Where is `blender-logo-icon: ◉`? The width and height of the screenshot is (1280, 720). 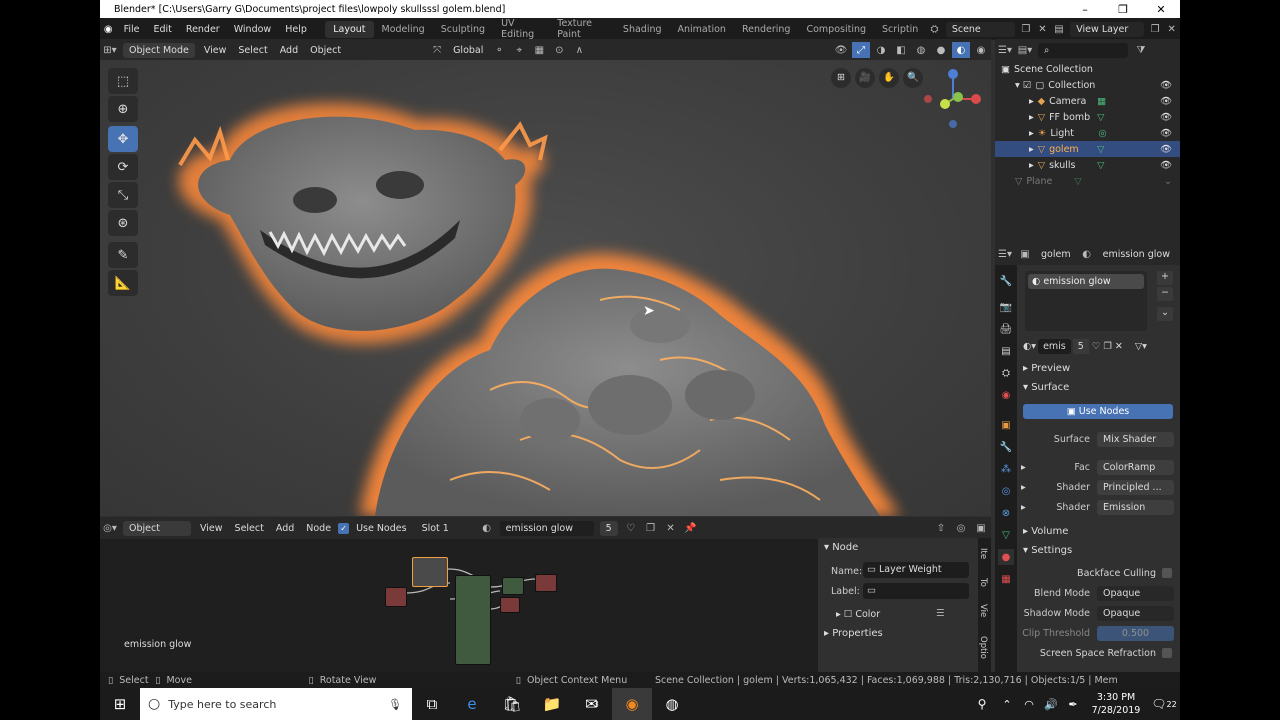
blender-logo-icon: ◉ is located at coordinates (108, 29).